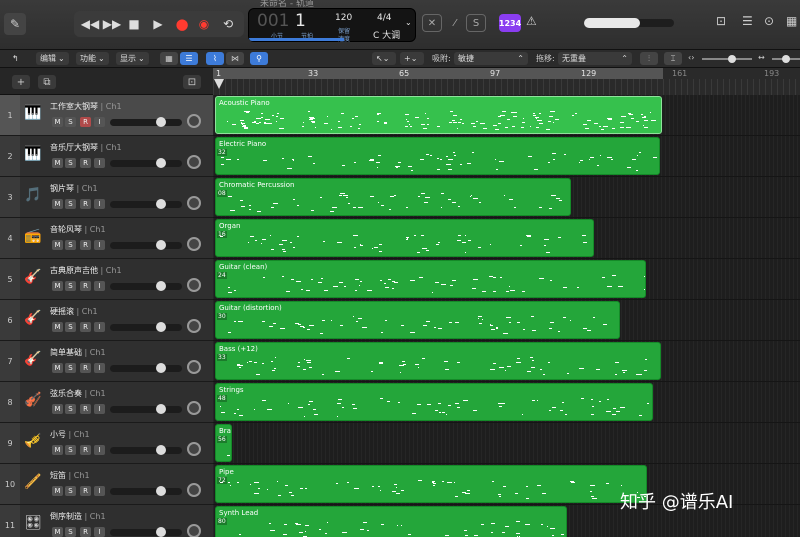 This screenshot has height=537, width=800. Describe the element at coordinates (106, 443) in the screenshot. I see `track-header: 9 🎺 小号 | Ch1 M S R I` at that location.